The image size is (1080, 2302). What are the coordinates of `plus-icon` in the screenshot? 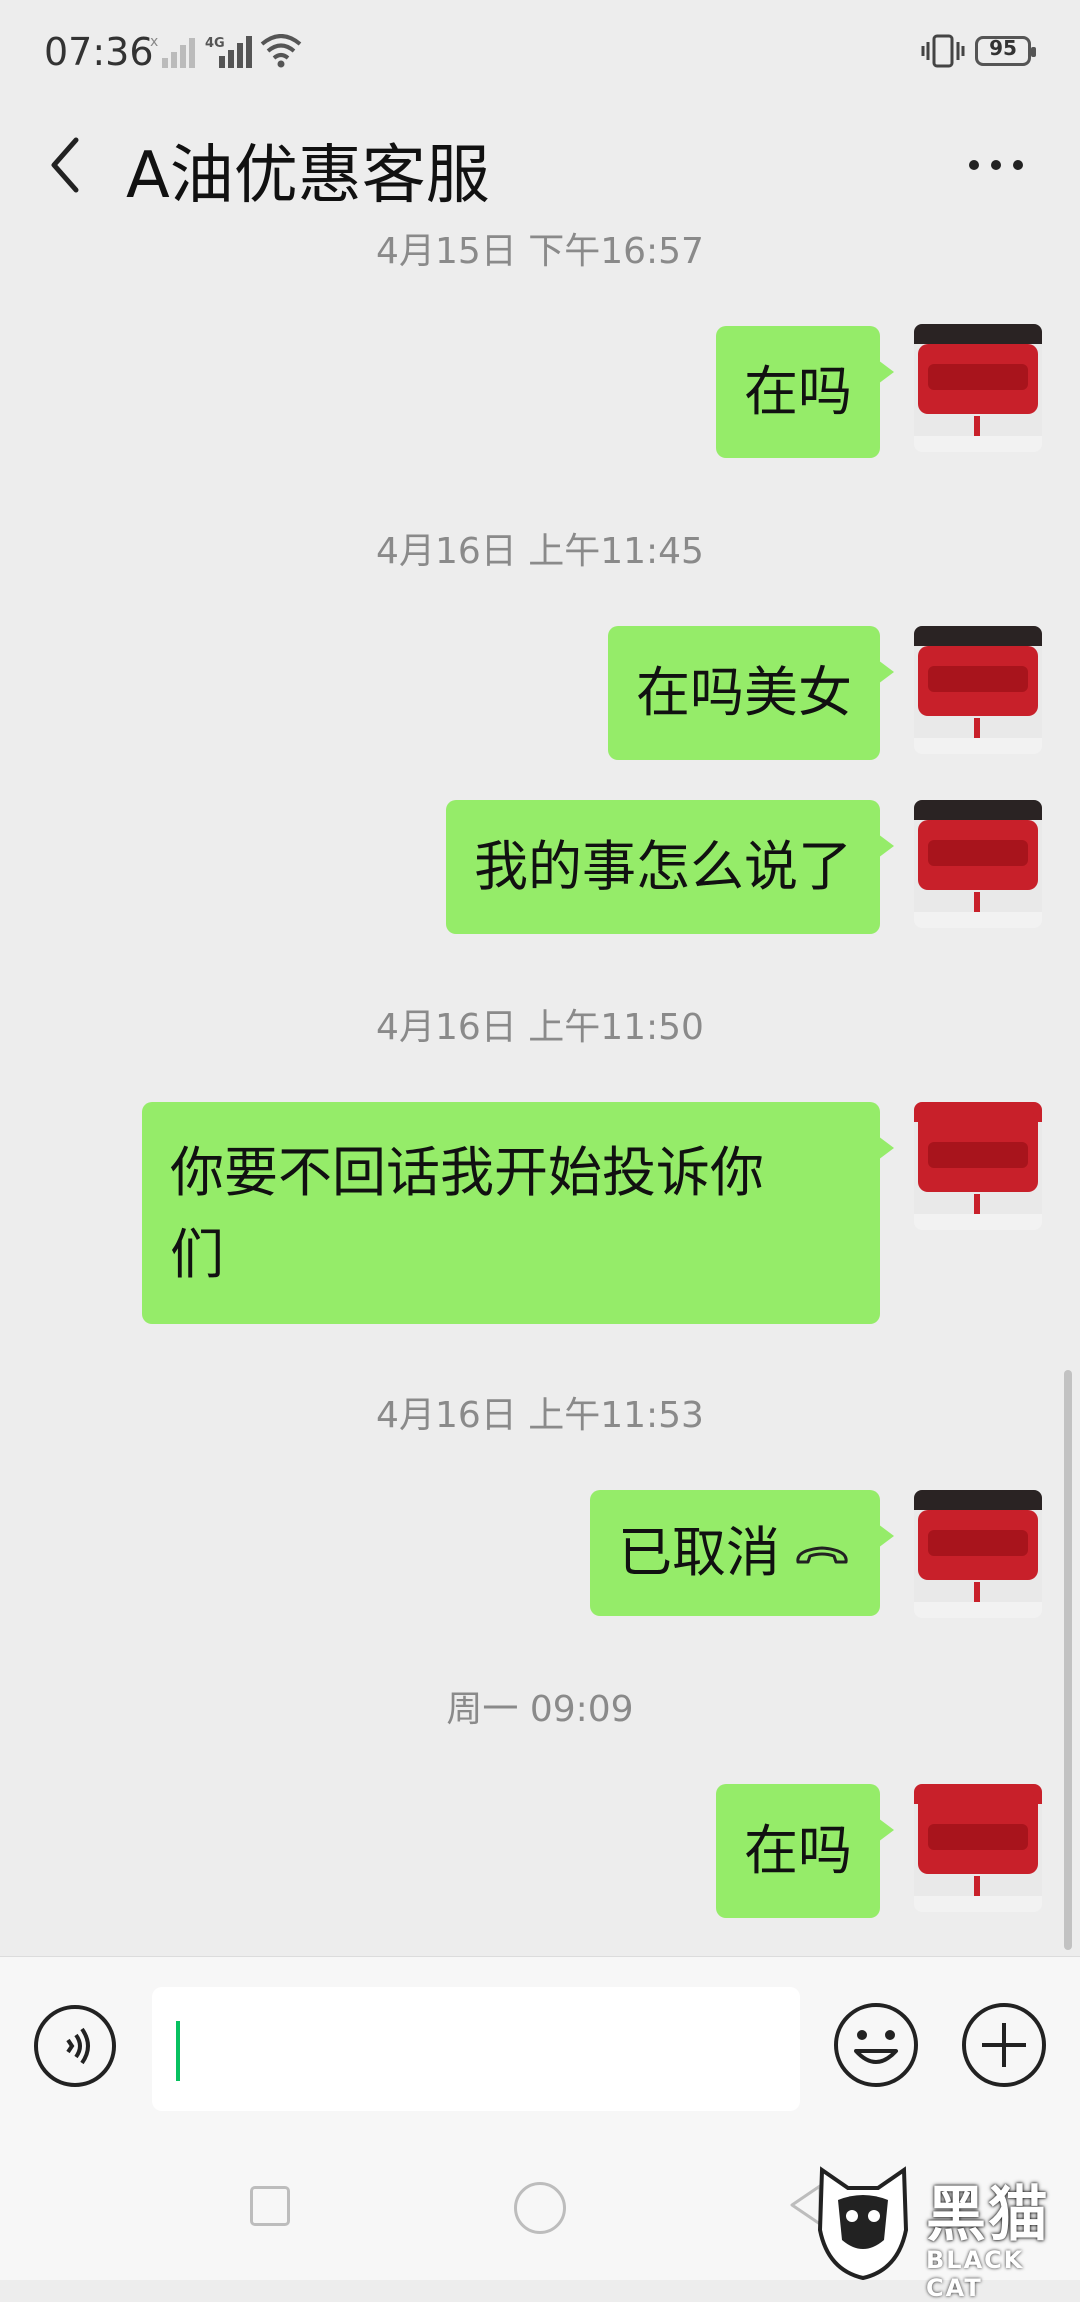 It's located at (1004, 2045).